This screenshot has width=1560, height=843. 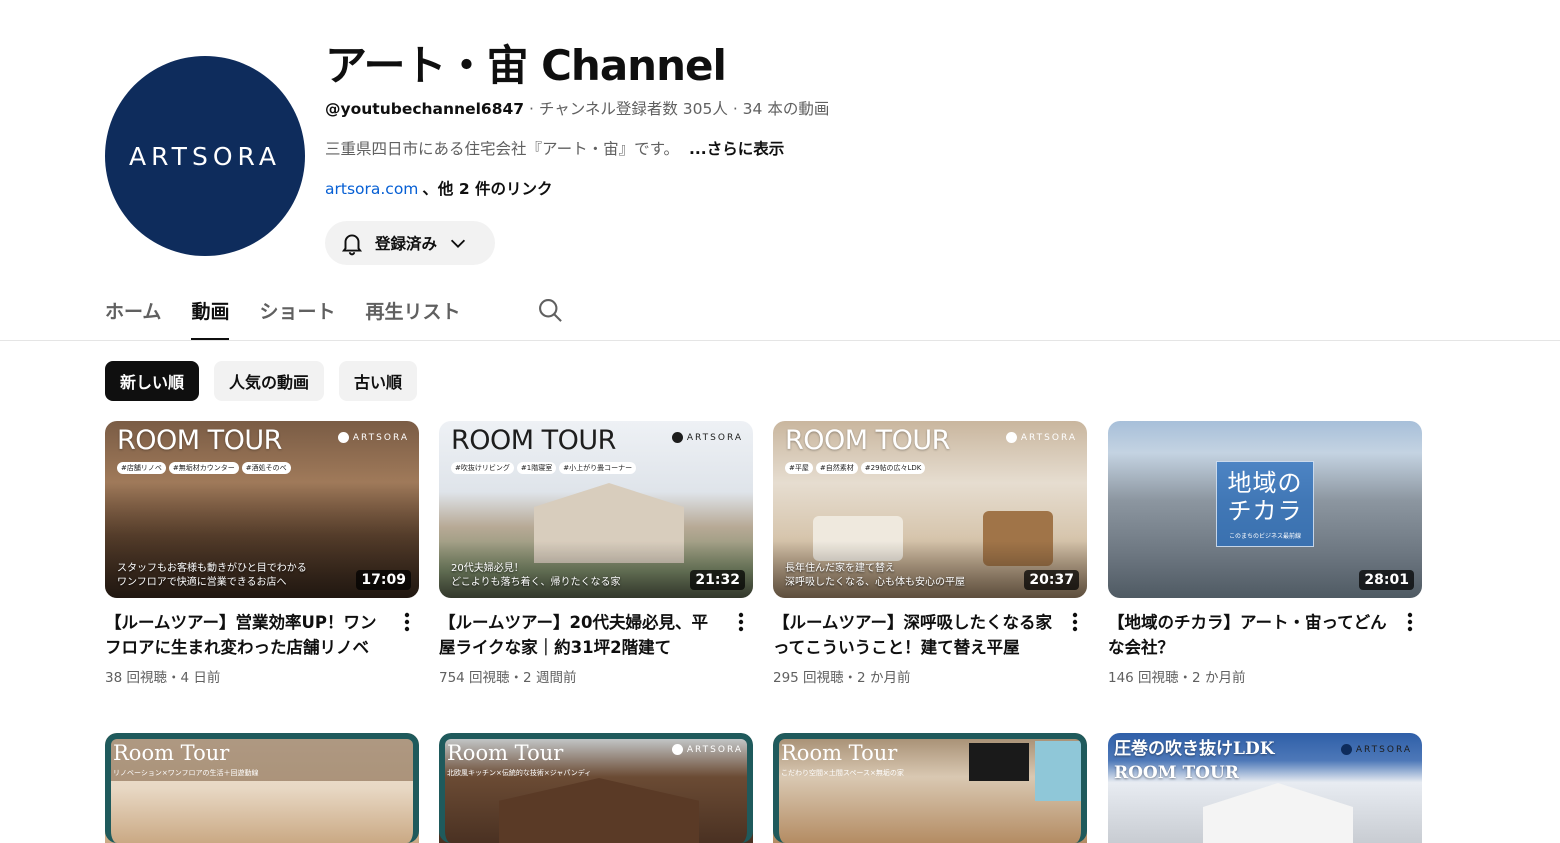 What do you see at coordinates (536, 468) in the screenshot?
I see `thumbnail-tag: #1階寝室` at bounding box center [536, 468].